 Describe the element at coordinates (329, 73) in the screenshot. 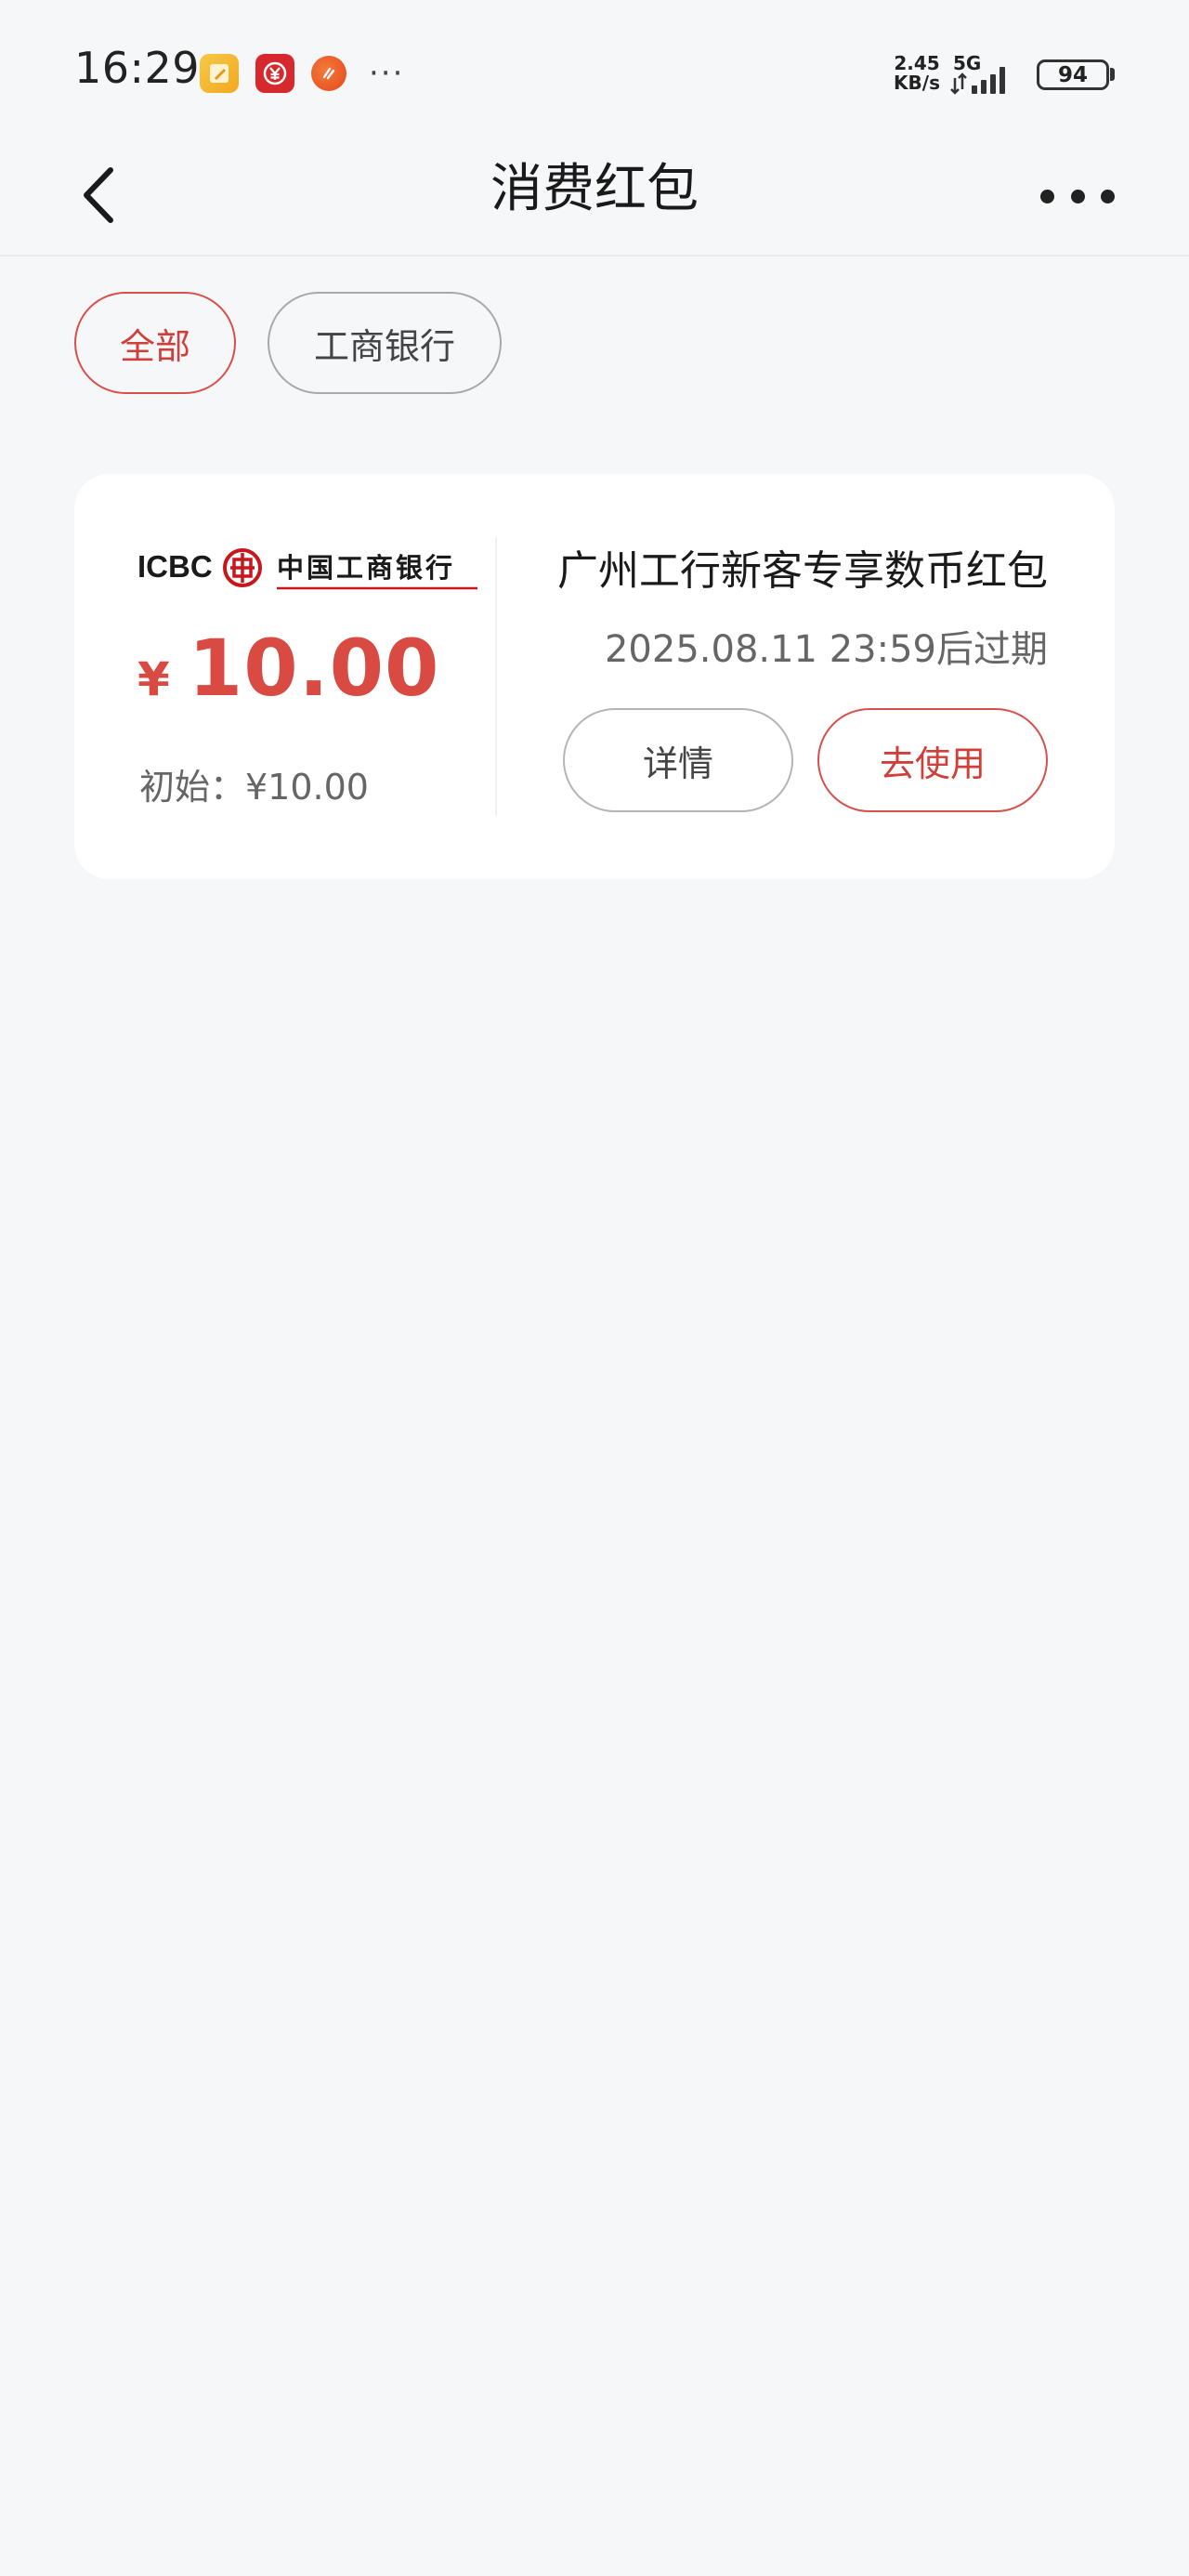

I see `orange-app-icon` at that location.